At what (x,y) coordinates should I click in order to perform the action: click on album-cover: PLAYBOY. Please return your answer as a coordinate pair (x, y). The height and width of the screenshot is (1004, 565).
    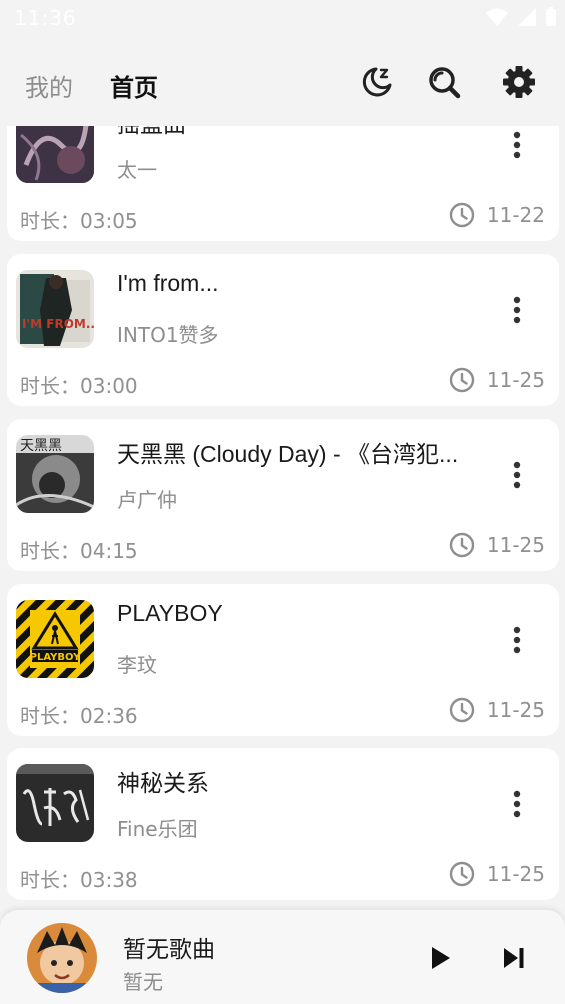
    Looking at the image, I should click on (55, 639).